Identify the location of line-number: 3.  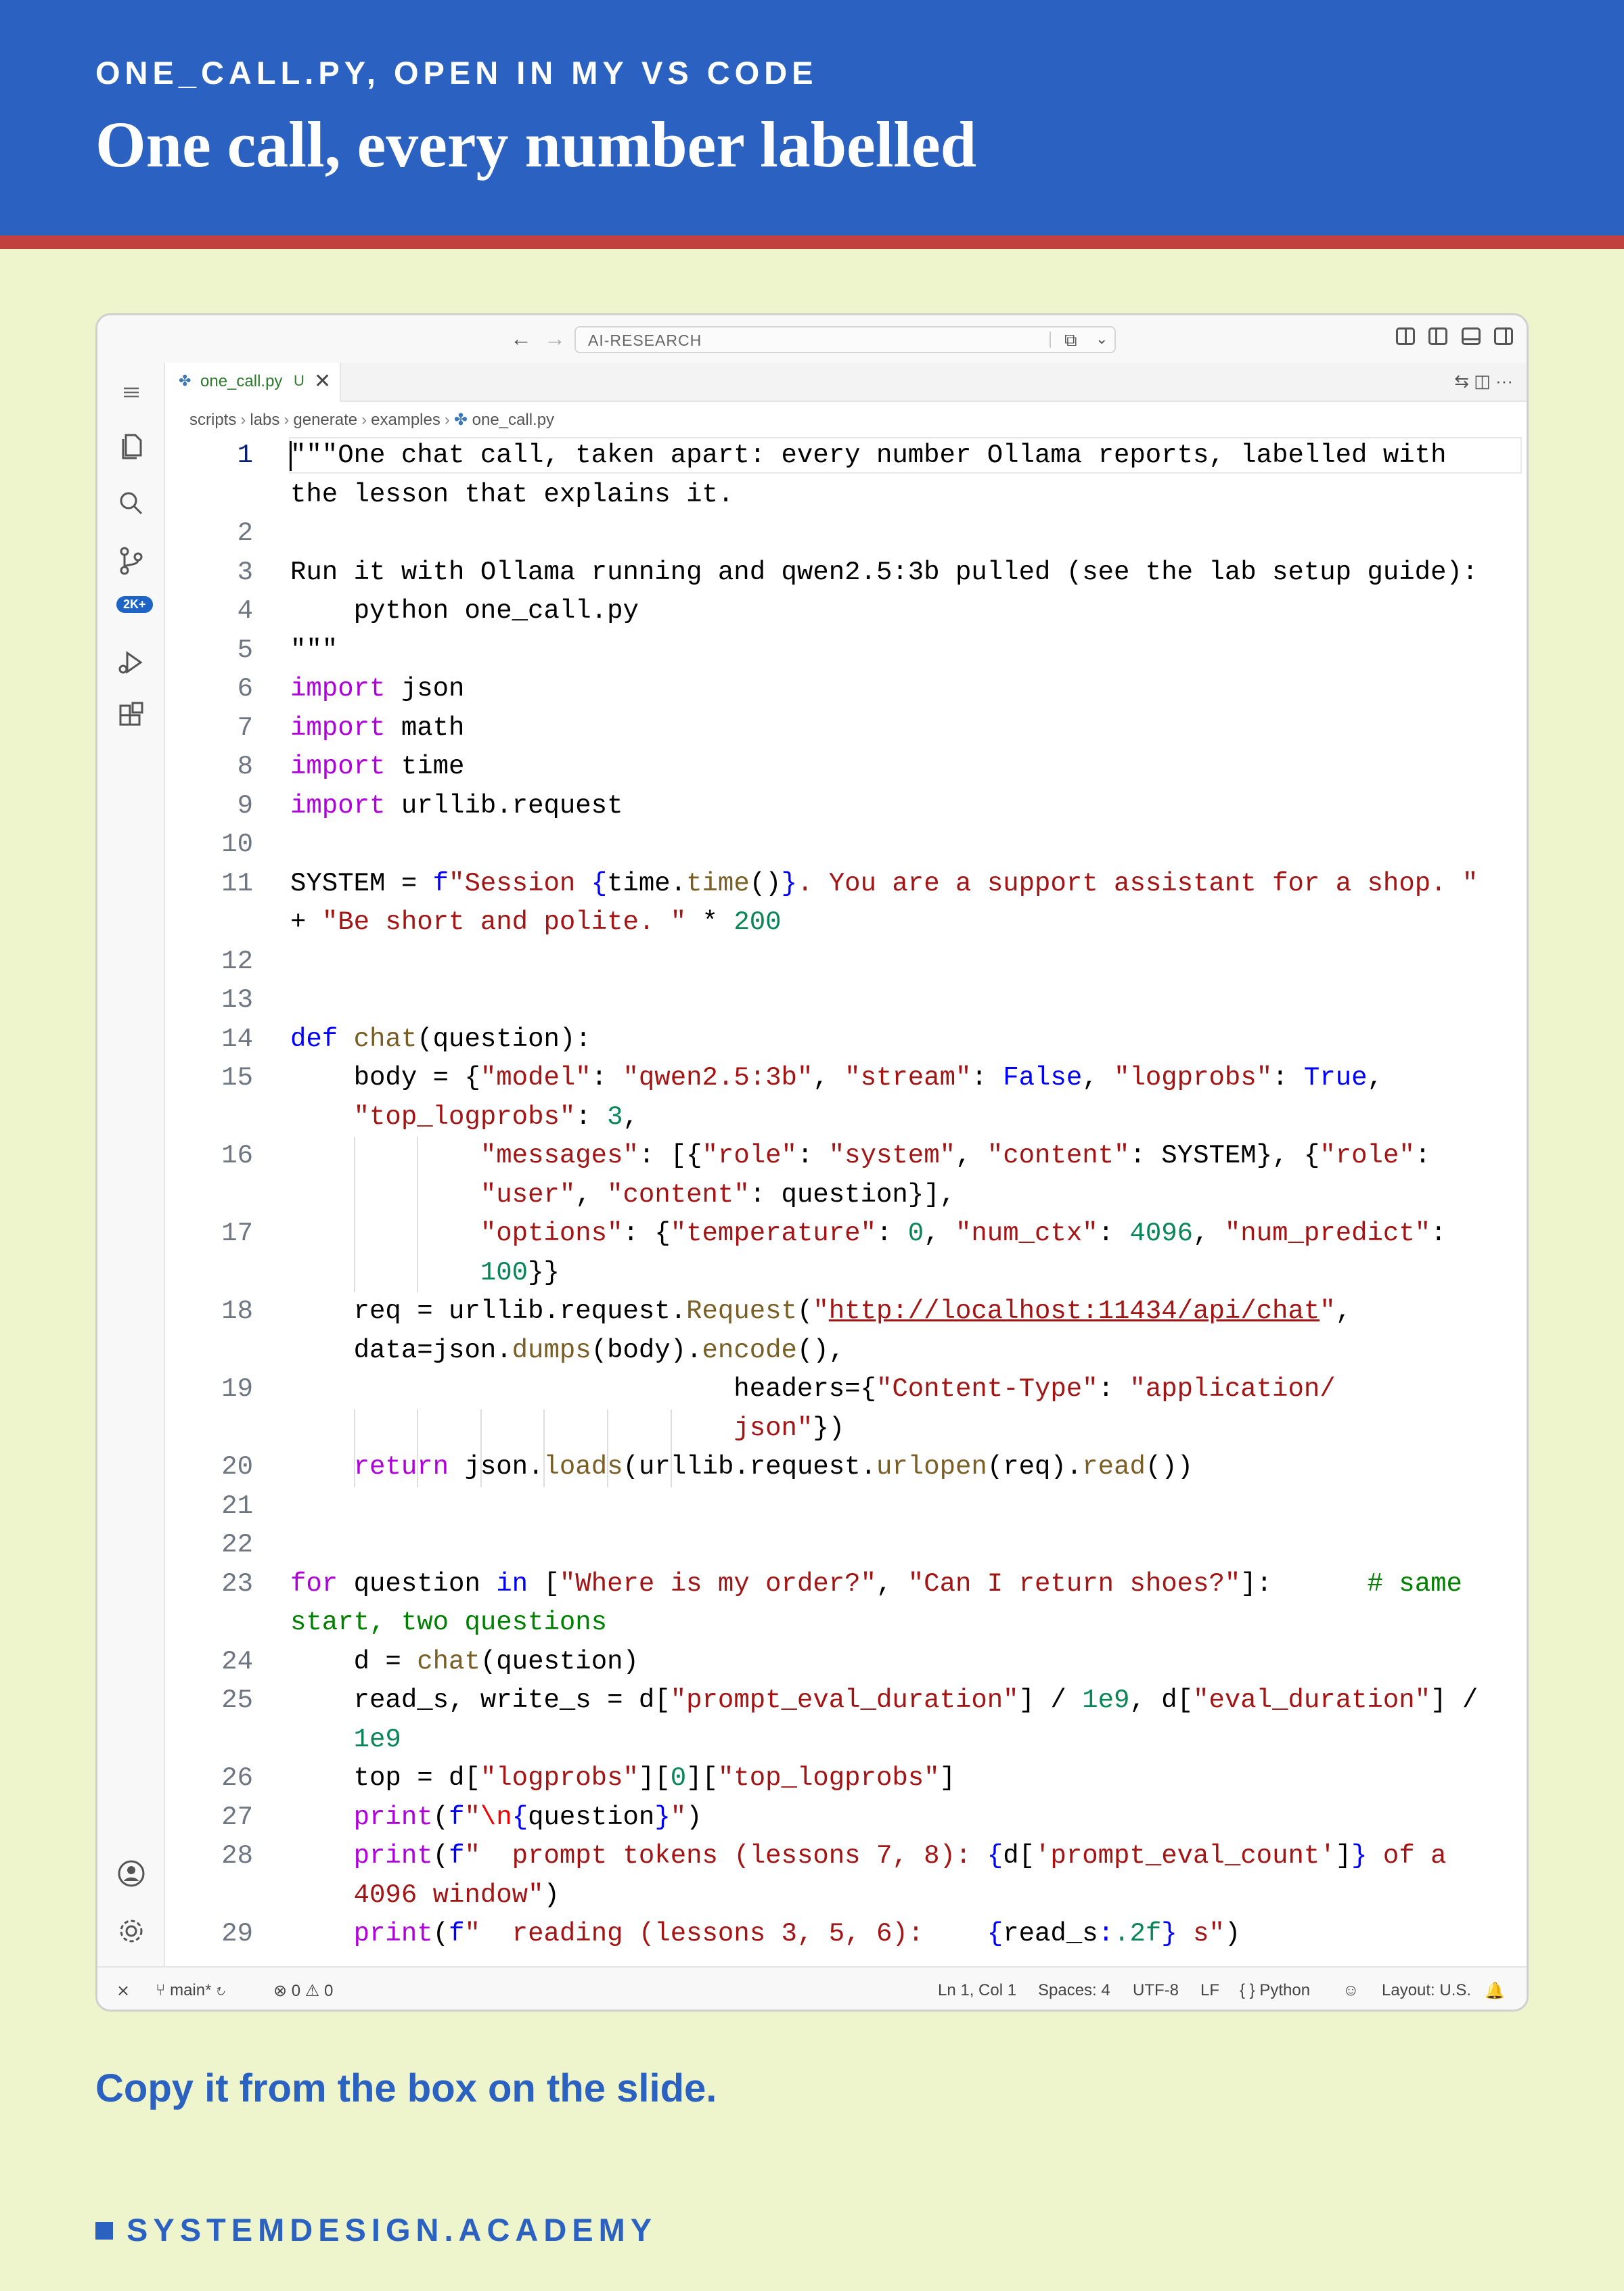
(209, 573).